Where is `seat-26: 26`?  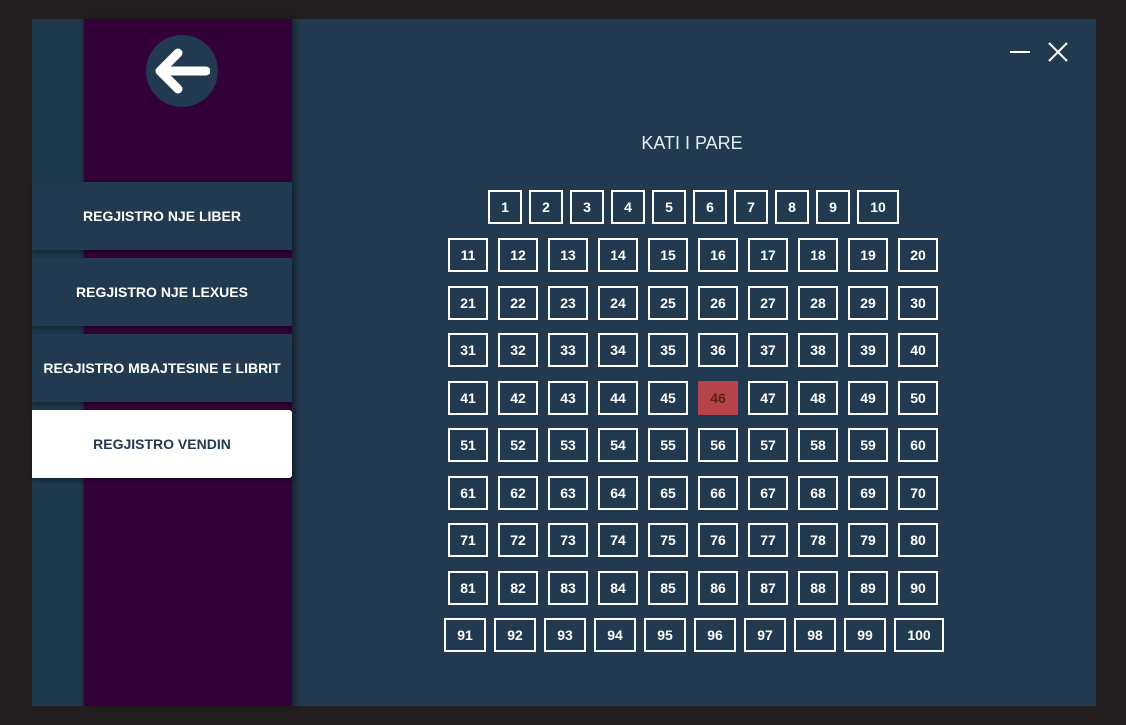 seat-26: 26 is located at coordinates (718, 302).